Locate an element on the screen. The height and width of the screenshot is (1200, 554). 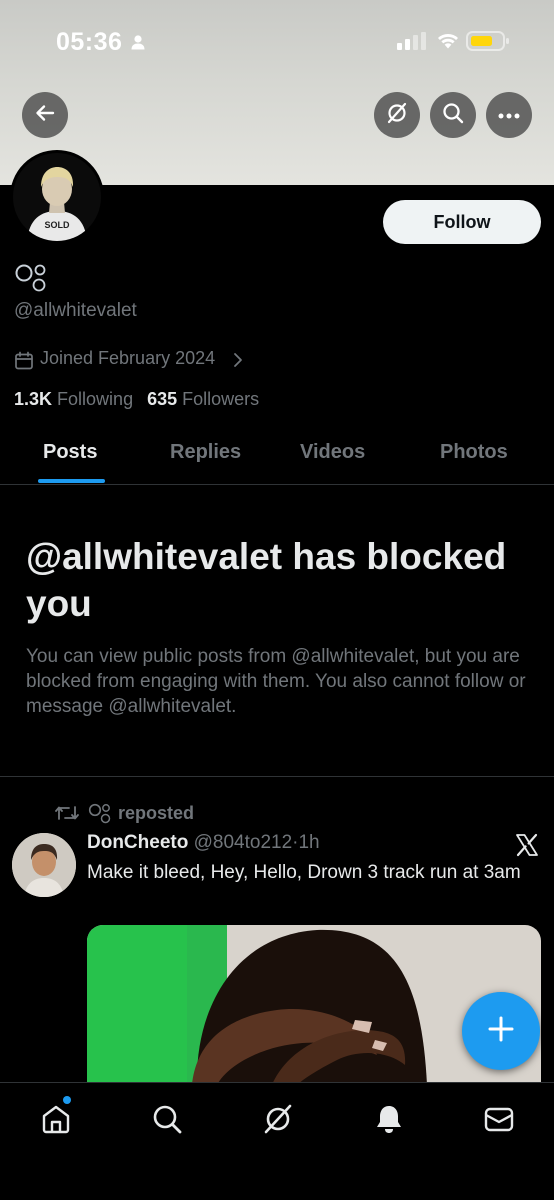
more-options-button is located at coordinates (509, 115).